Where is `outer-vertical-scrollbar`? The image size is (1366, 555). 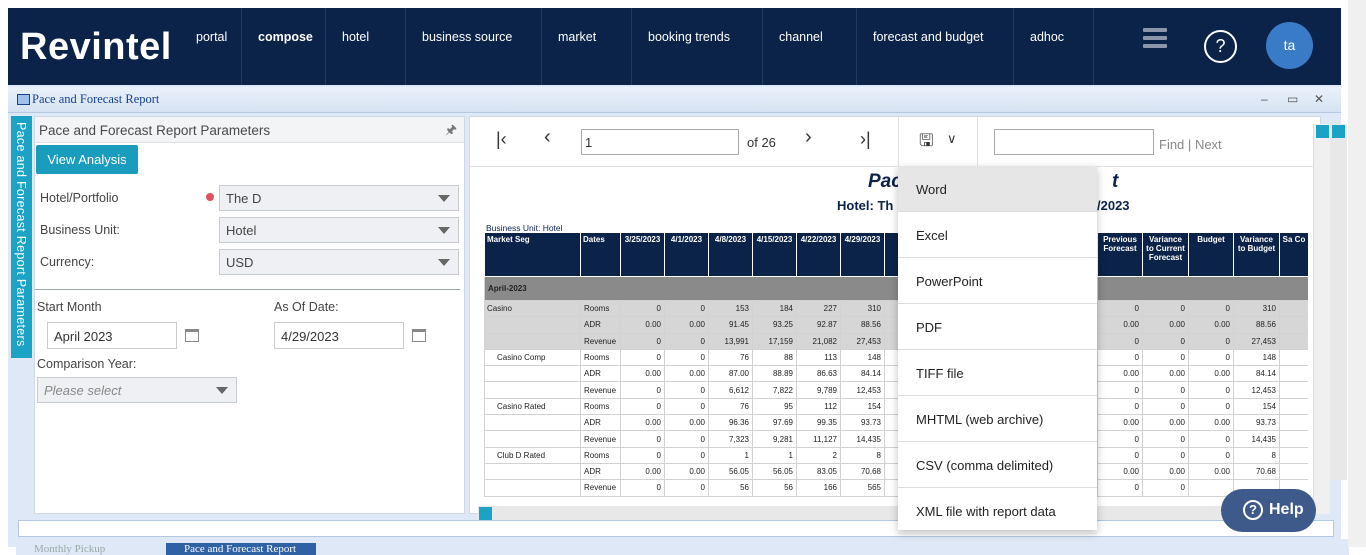 outer-vertical-scrollbar is located at coordinates (1338, 302).